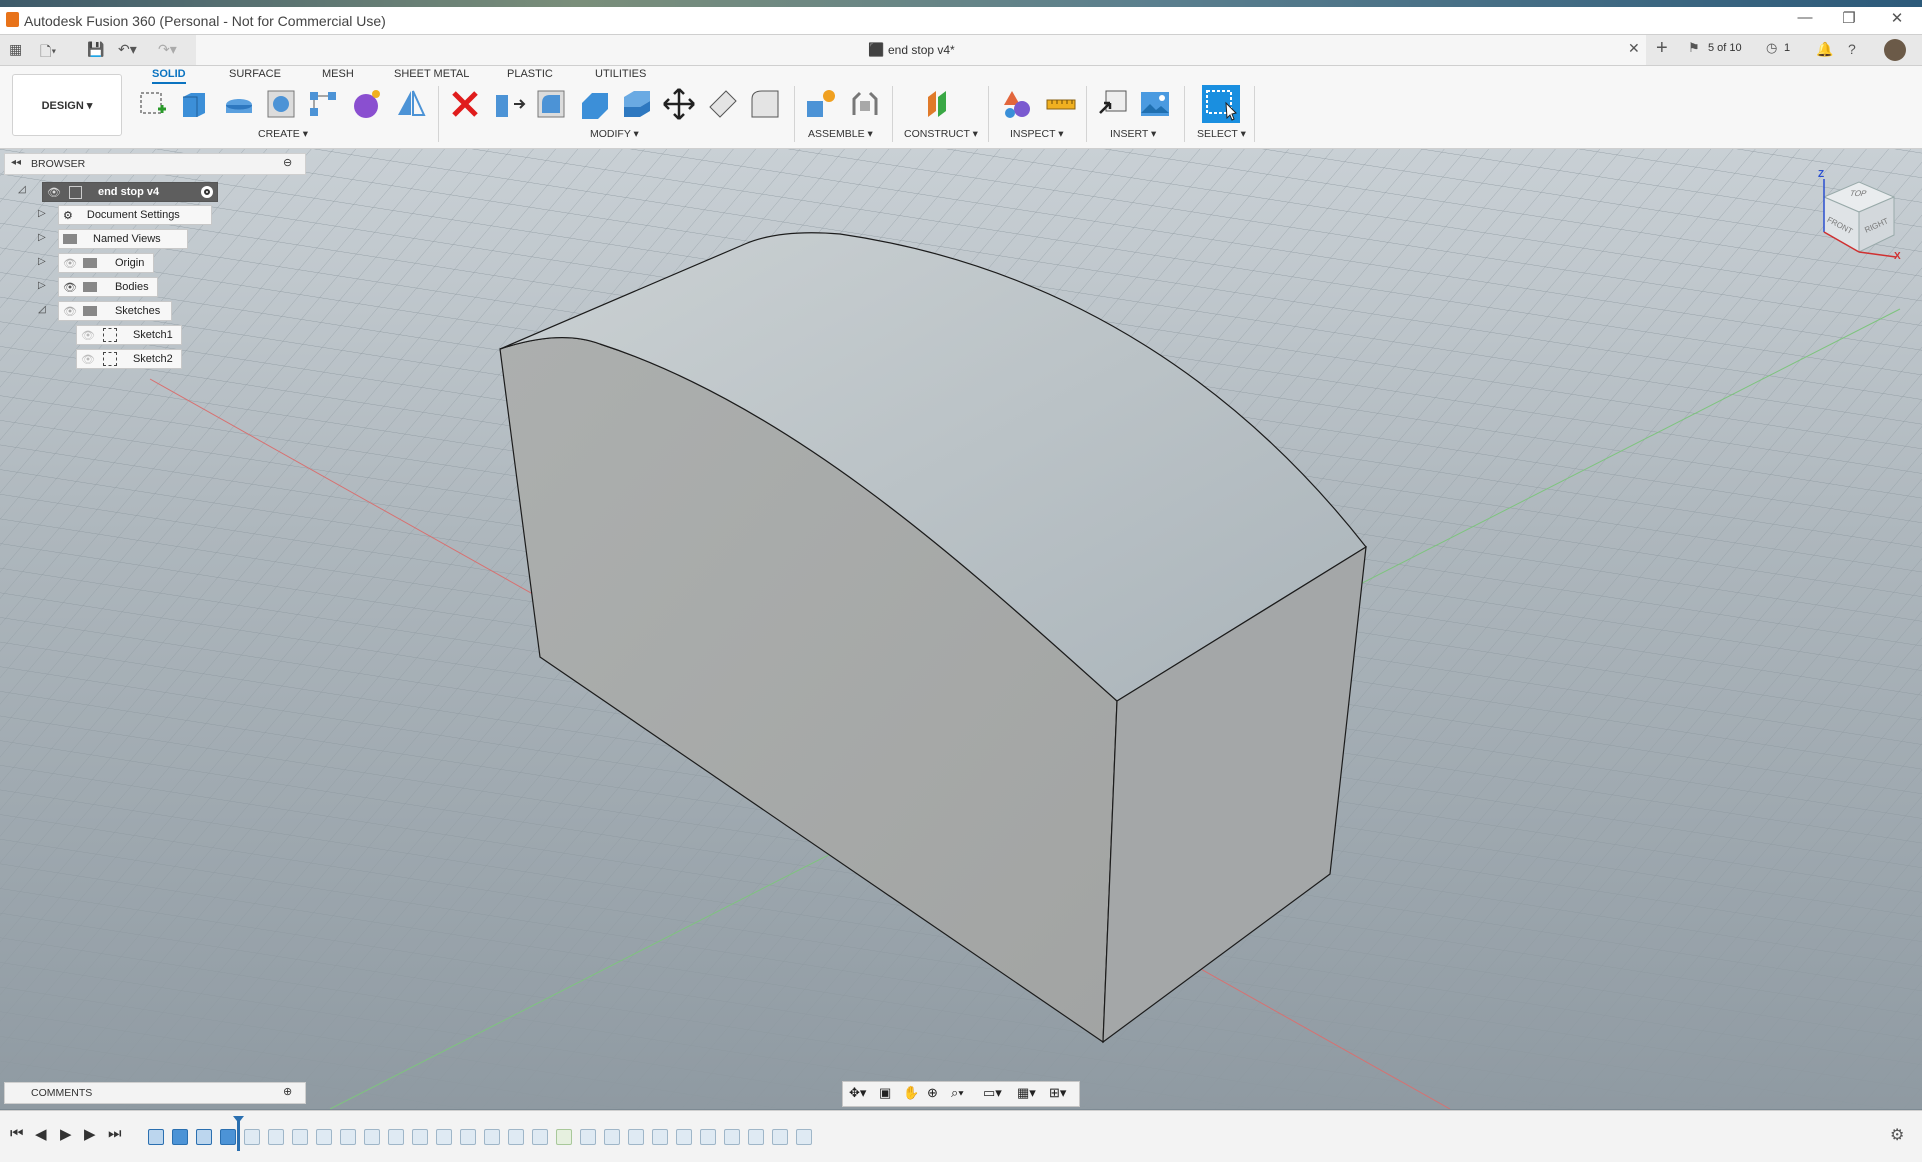  I want to click on pan-hand-icon: ✋, so click(911, 1093).